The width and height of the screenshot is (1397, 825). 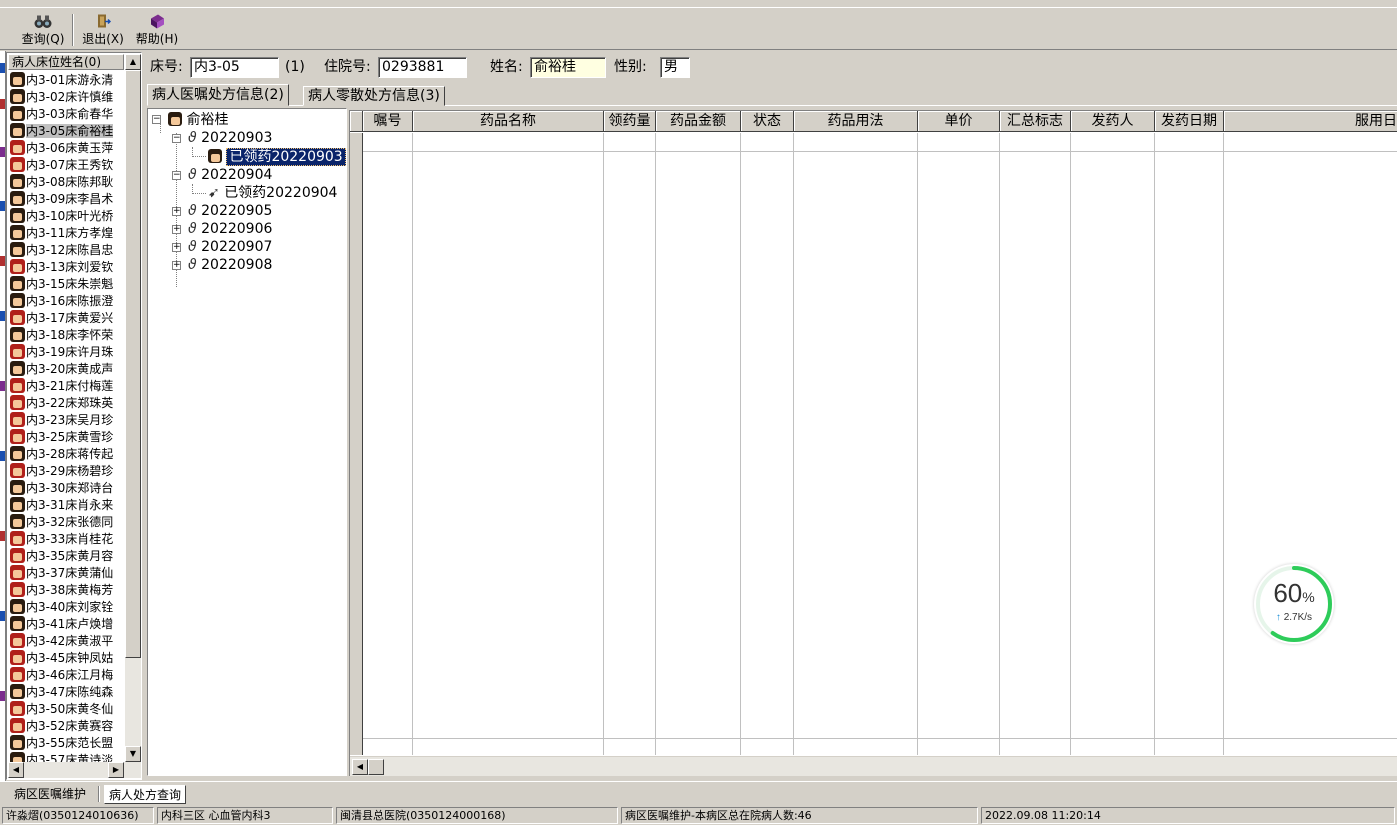 I want to click on node-20220908-toggle: +, so click(x=176, y=265).